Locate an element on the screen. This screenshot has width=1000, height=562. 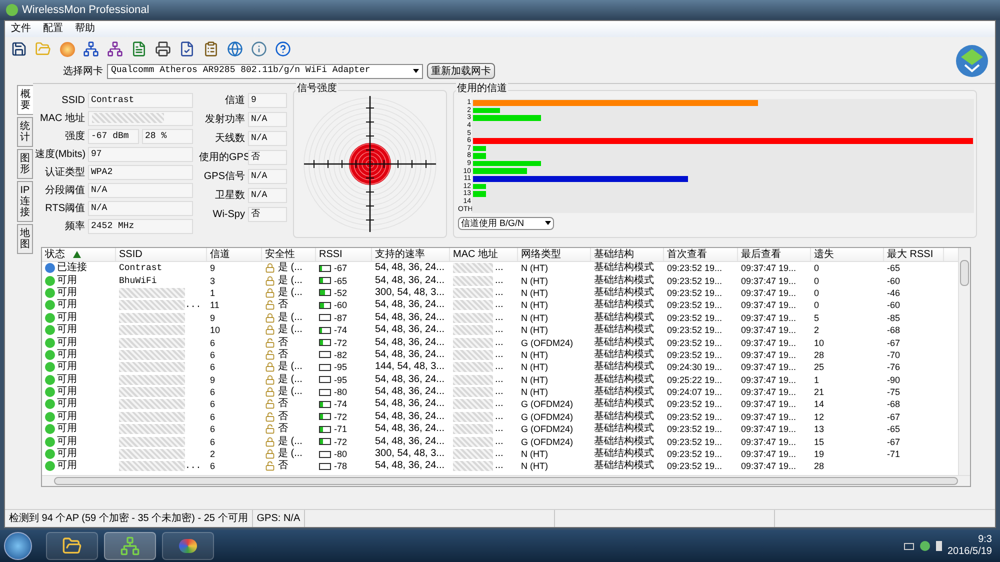
globe-icon is located at coordinates (235, 49).